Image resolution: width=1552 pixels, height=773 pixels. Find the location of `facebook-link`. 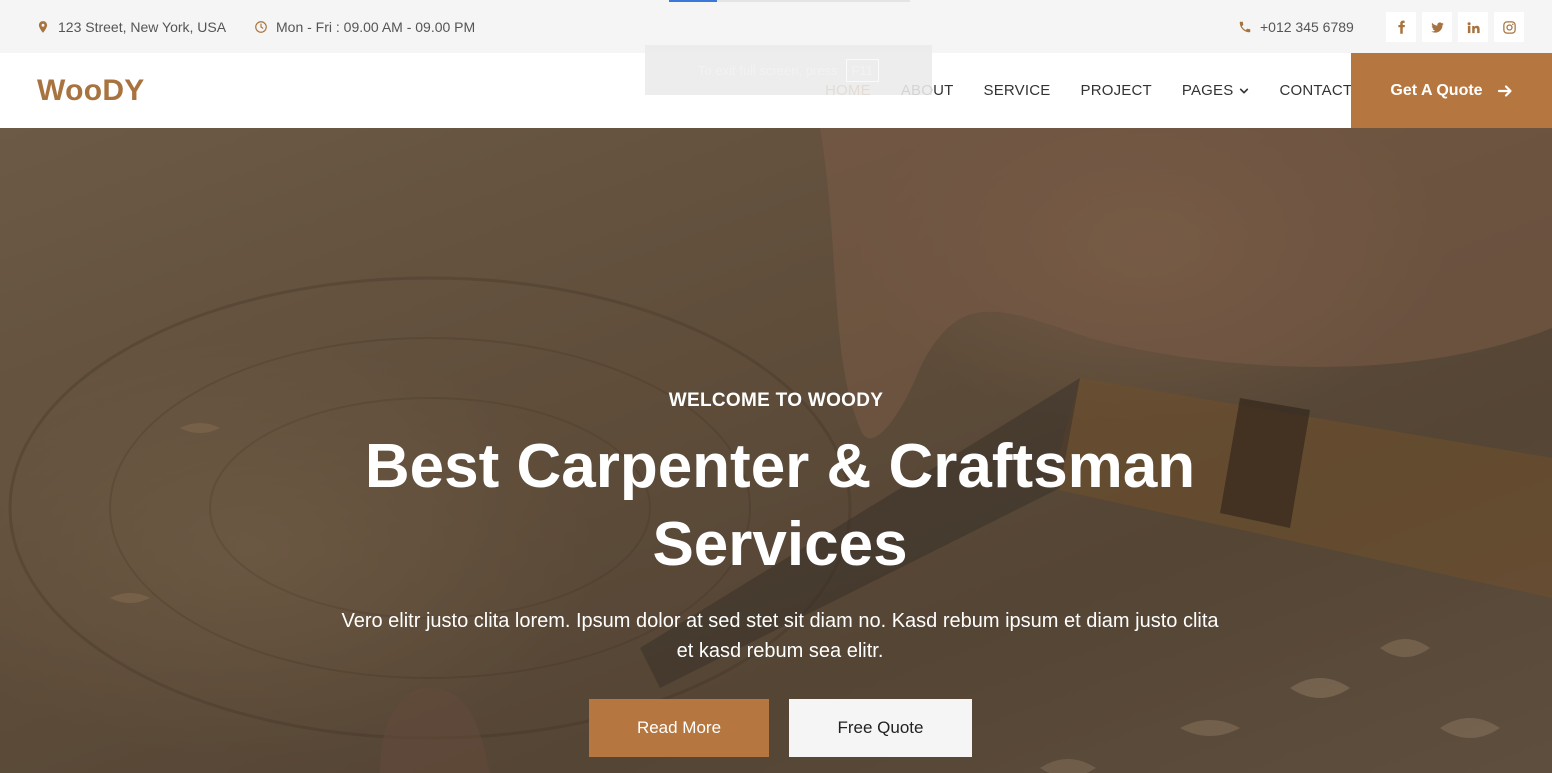

facebook-link is located at coordinates (1401, 27).